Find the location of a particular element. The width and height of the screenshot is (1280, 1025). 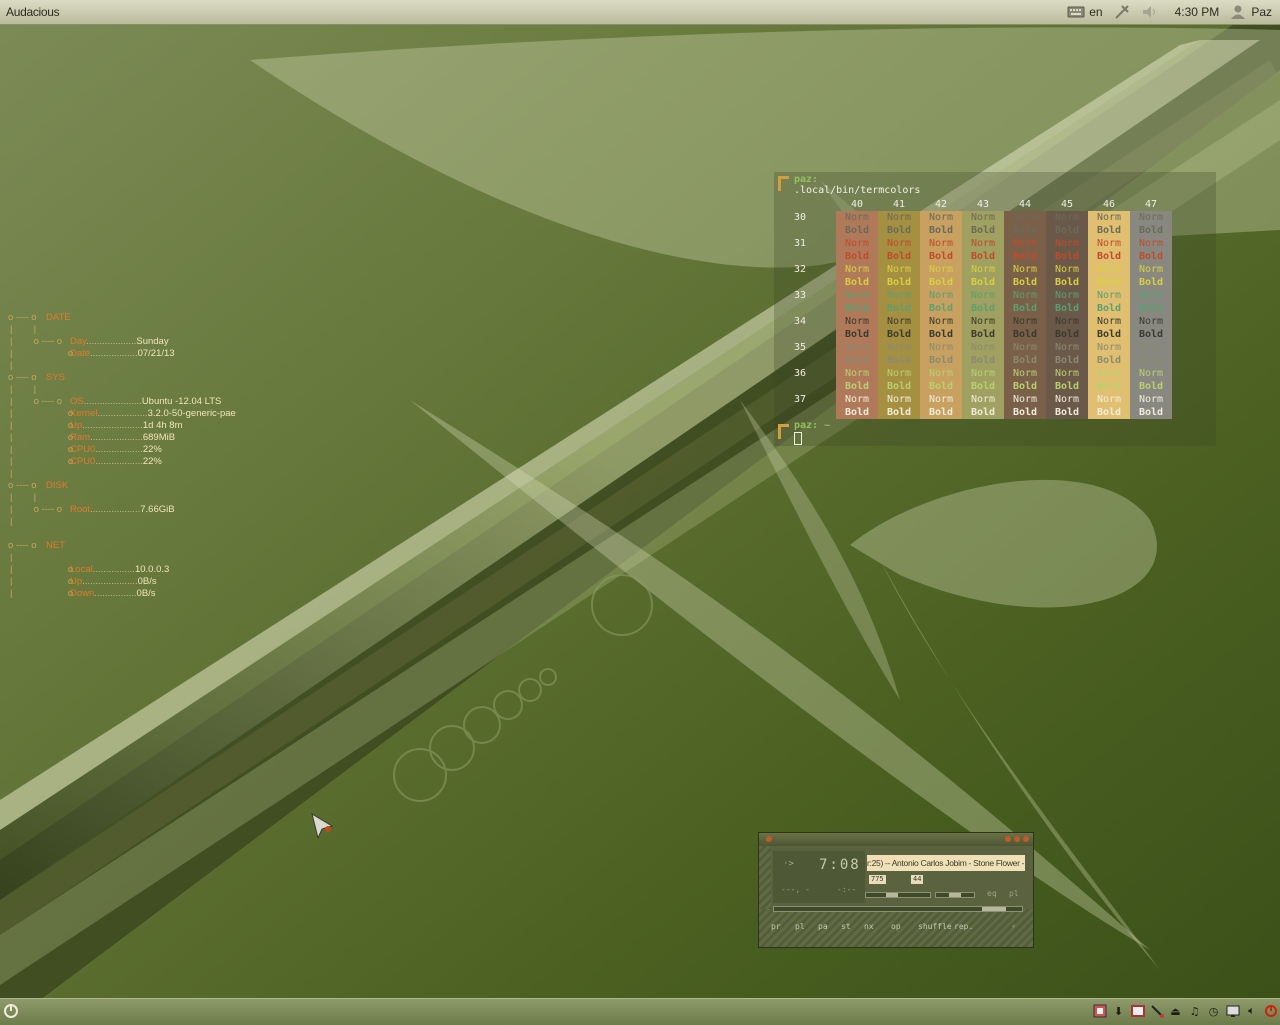

download-icon: ⬇ is located at coordinates (1118, 1011).